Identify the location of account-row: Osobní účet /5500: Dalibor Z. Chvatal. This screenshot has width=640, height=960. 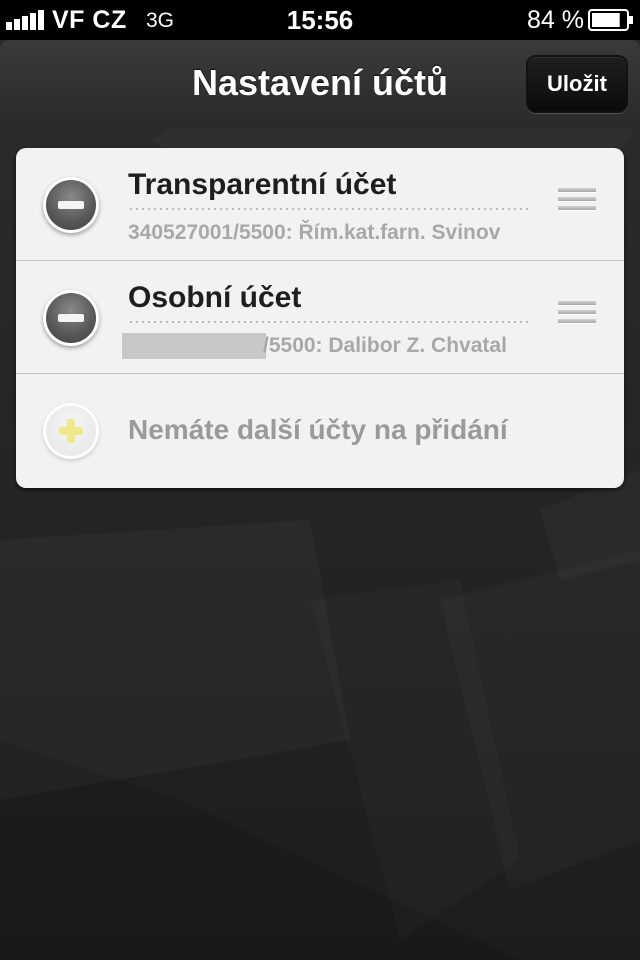
(320, 317).